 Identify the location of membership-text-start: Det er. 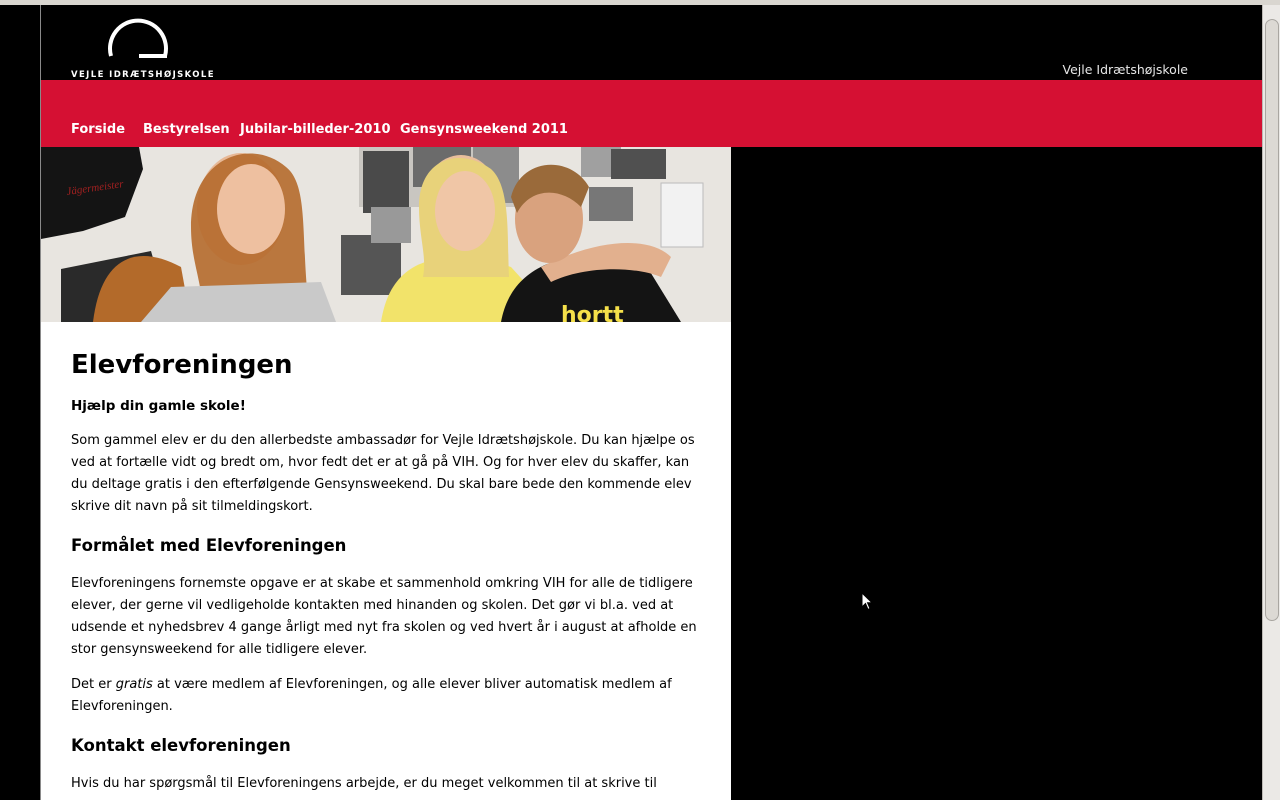
(93, 684).